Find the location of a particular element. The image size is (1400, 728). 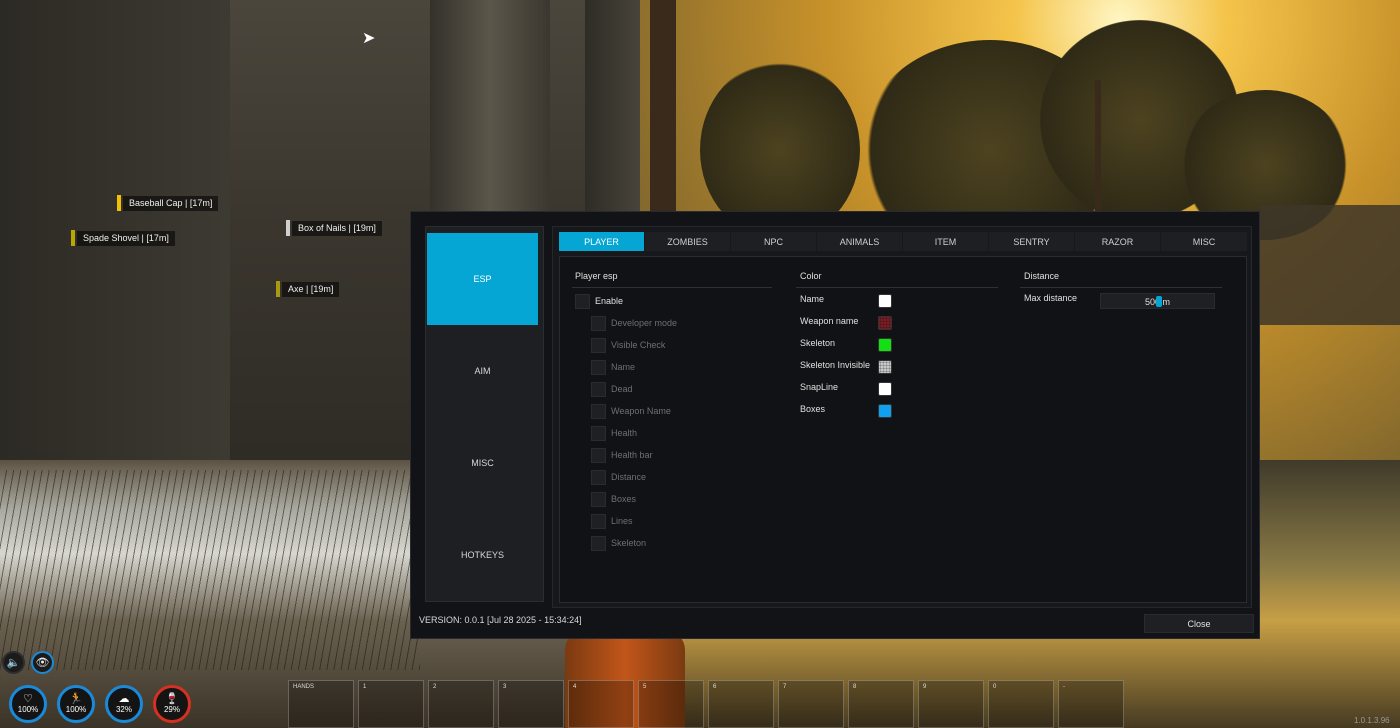

hotbar-slot: 2 is located at coordinates (461, 704).